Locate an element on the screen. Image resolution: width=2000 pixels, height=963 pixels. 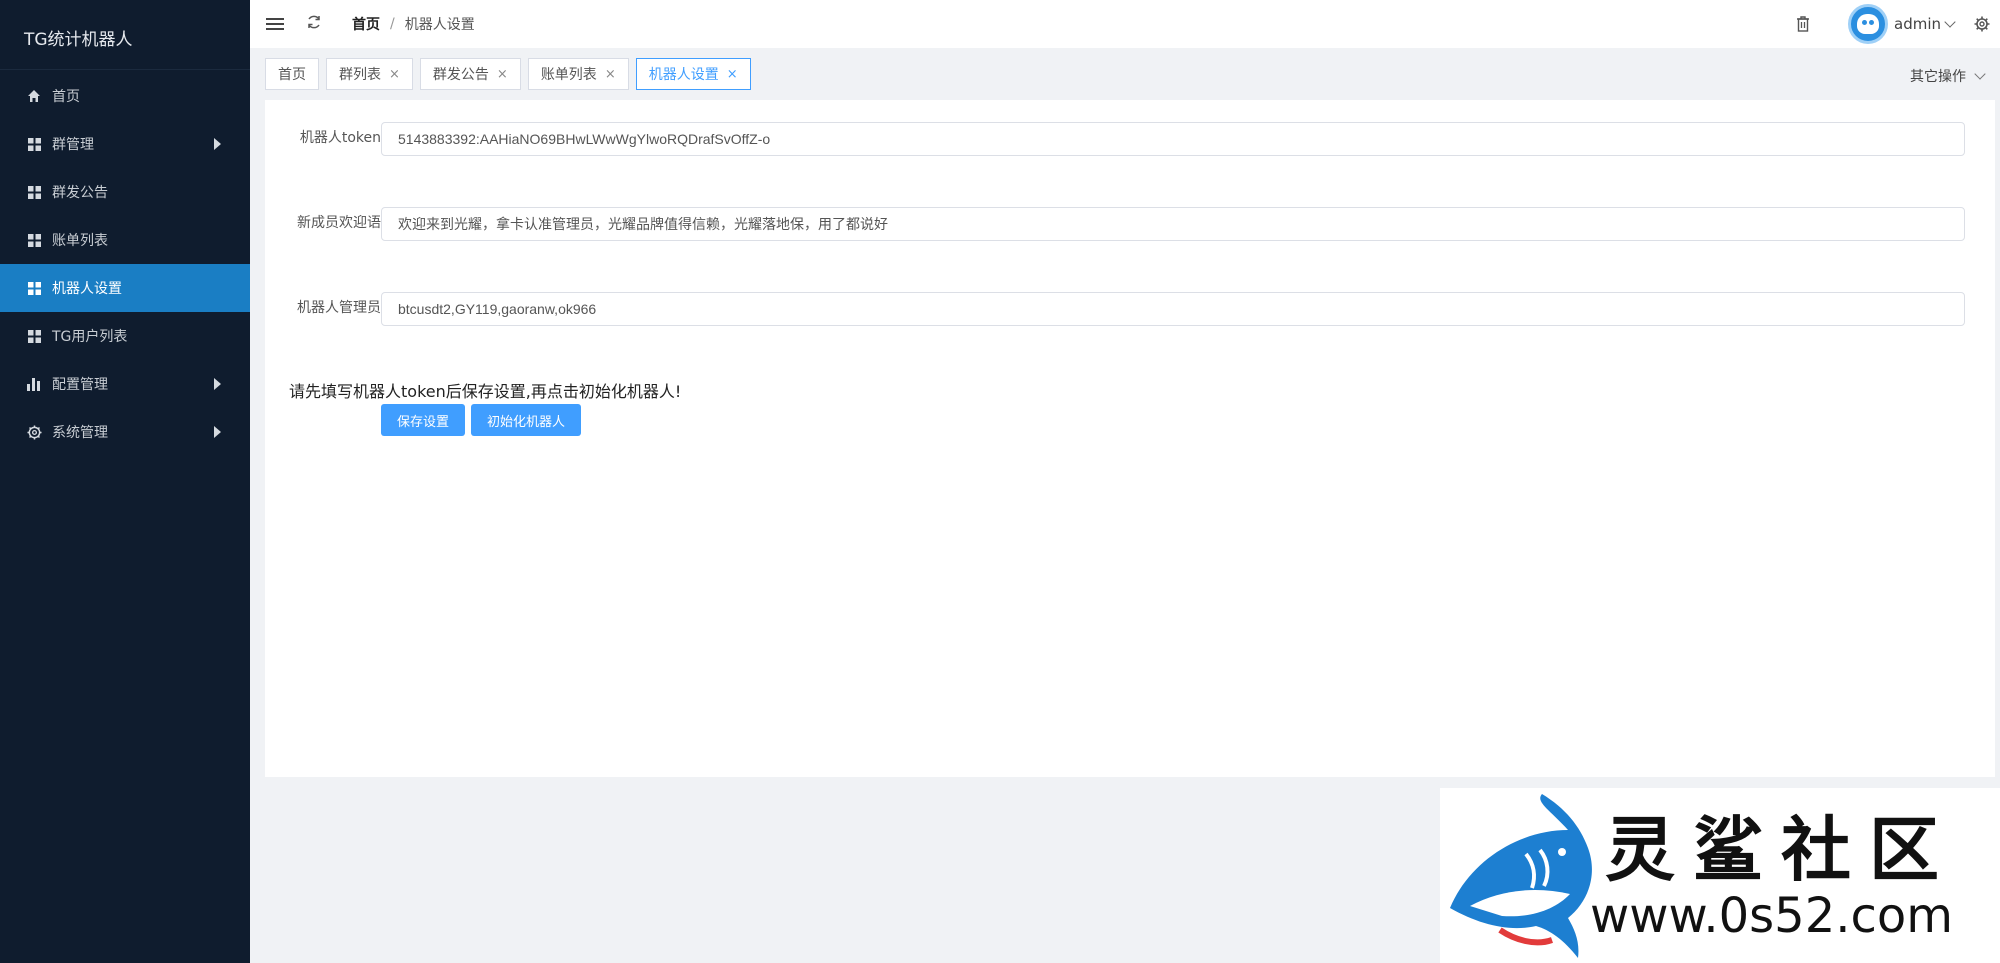
sidebar-item-tg-users: TG用户列表 is located at coordinates (125, 336).